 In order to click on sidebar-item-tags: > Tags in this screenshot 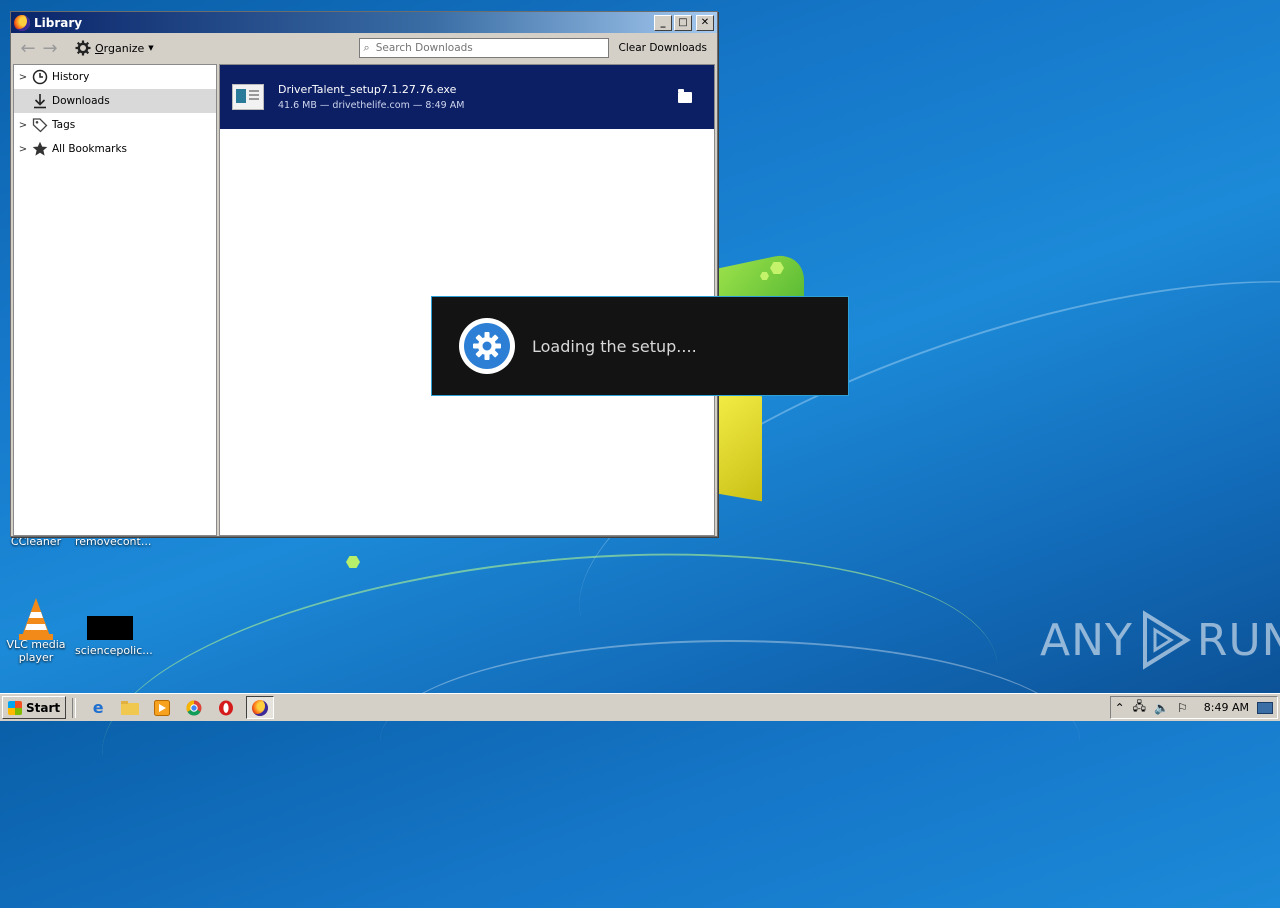, I will do `click(115, 125)`.